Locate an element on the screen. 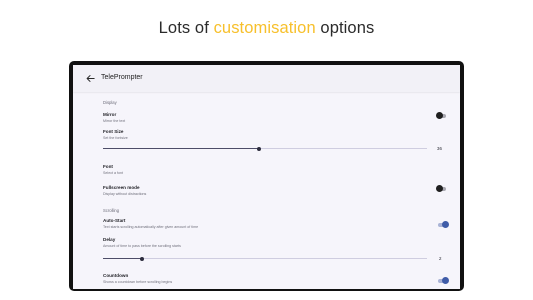 This screenshot has width=533, height=300. fullscreen-toggle-knob is located at coordinates (439, 188).